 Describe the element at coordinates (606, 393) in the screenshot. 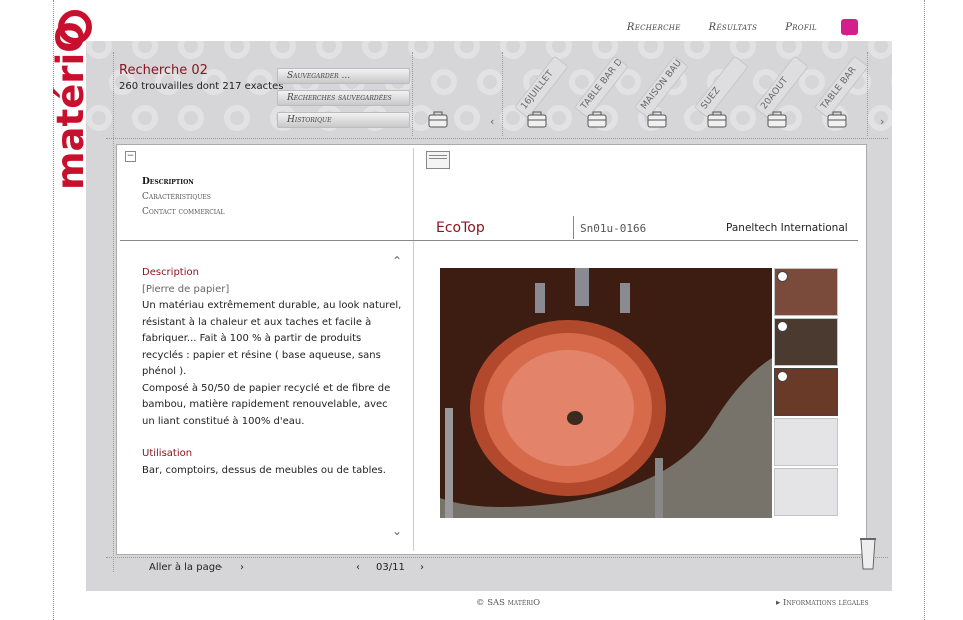

I see `product-main-image` at that location.